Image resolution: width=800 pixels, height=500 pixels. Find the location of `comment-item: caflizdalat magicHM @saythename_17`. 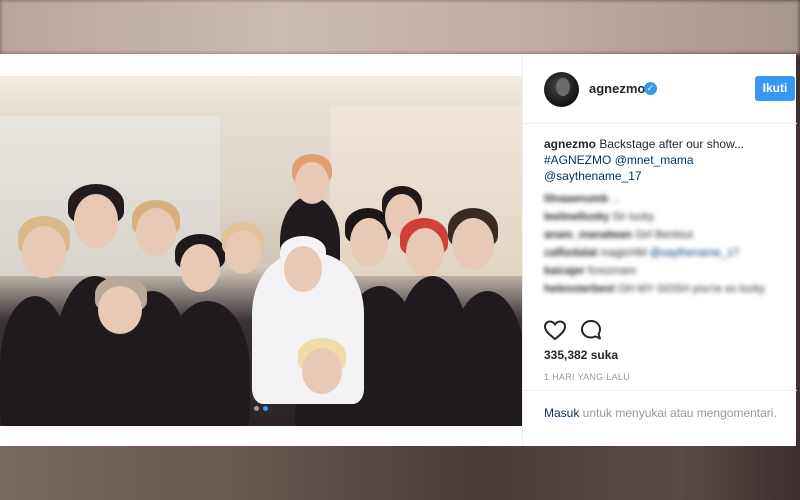

comment-item: caflizdalat magicHM @saythename_17 is located at coordinates (666, 253).